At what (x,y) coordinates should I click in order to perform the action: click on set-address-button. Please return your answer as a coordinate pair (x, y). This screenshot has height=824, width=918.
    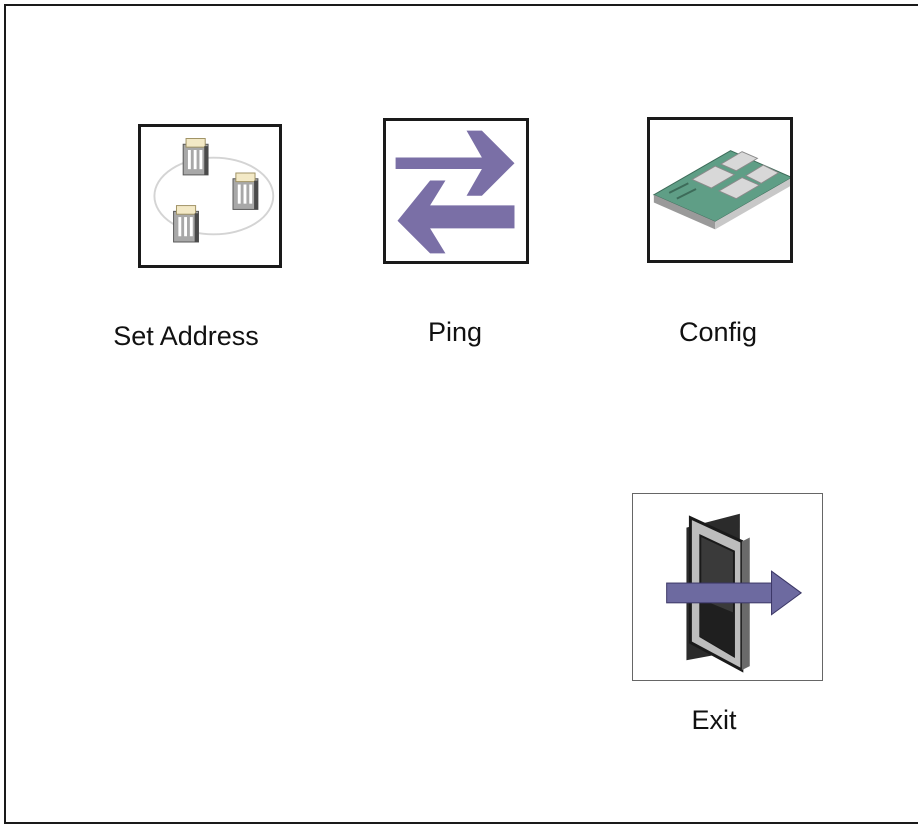
    Looking at the image, I should click on (210, 196).